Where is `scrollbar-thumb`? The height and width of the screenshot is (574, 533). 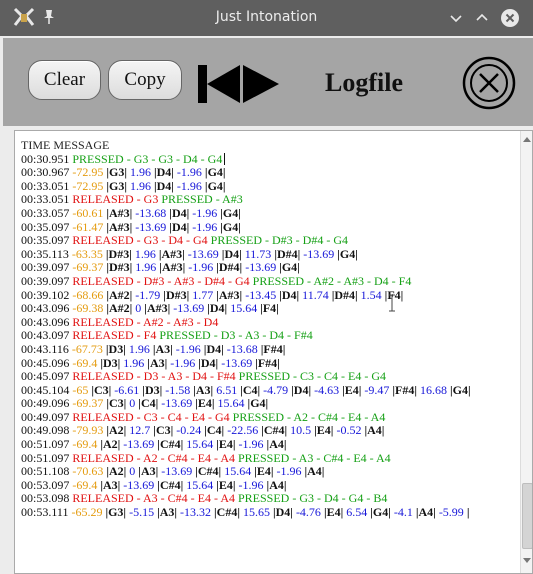
scrollbar-thumb is located at coordinates (527, 516).